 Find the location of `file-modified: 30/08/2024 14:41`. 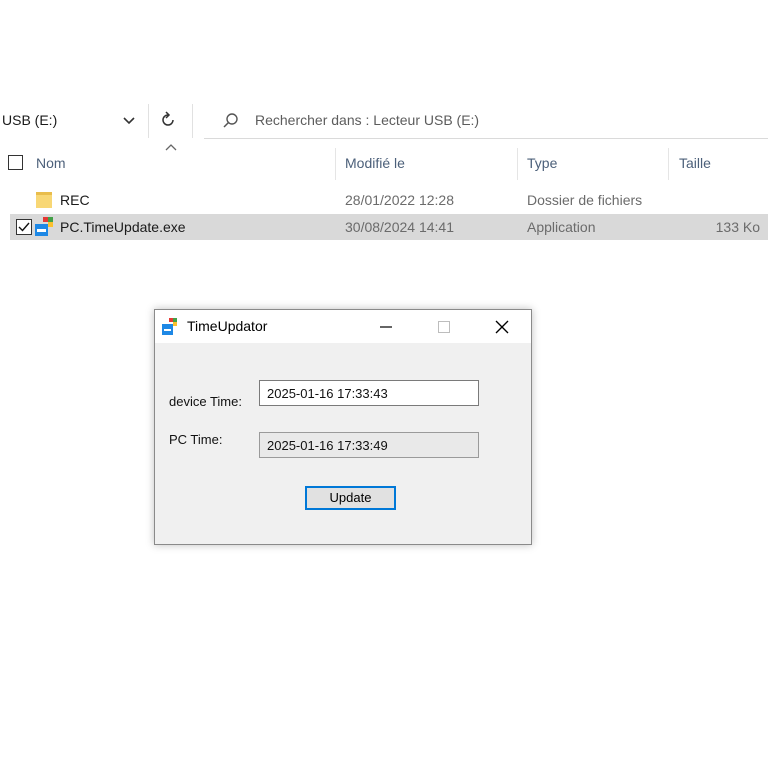

file-modified: 30/08/2024 14:41 is located at coordinates (399, 227).